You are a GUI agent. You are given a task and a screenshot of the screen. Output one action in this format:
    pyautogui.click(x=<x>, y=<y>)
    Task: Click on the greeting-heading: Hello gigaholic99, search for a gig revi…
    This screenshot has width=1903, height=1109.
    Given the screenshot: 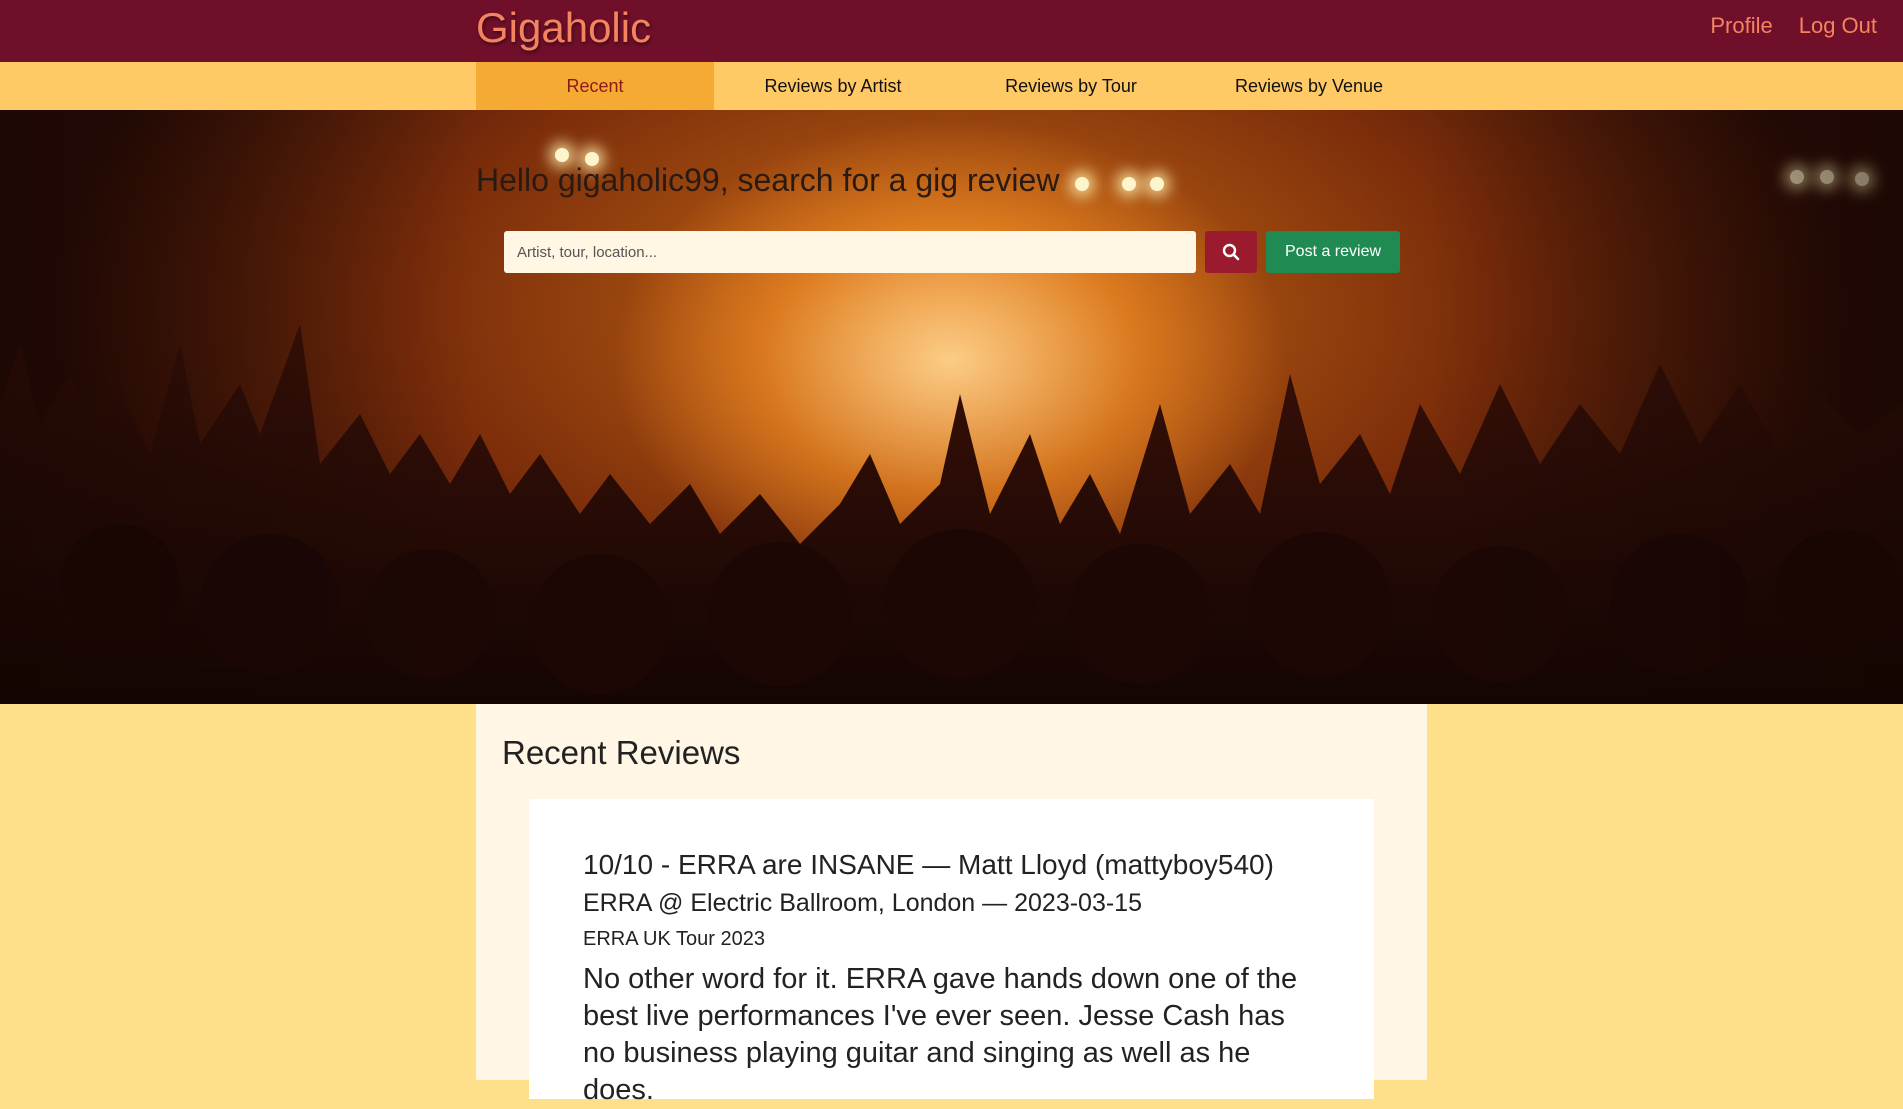 What is the action you would take?
    pyautogui.click(x=768, y=180)
    